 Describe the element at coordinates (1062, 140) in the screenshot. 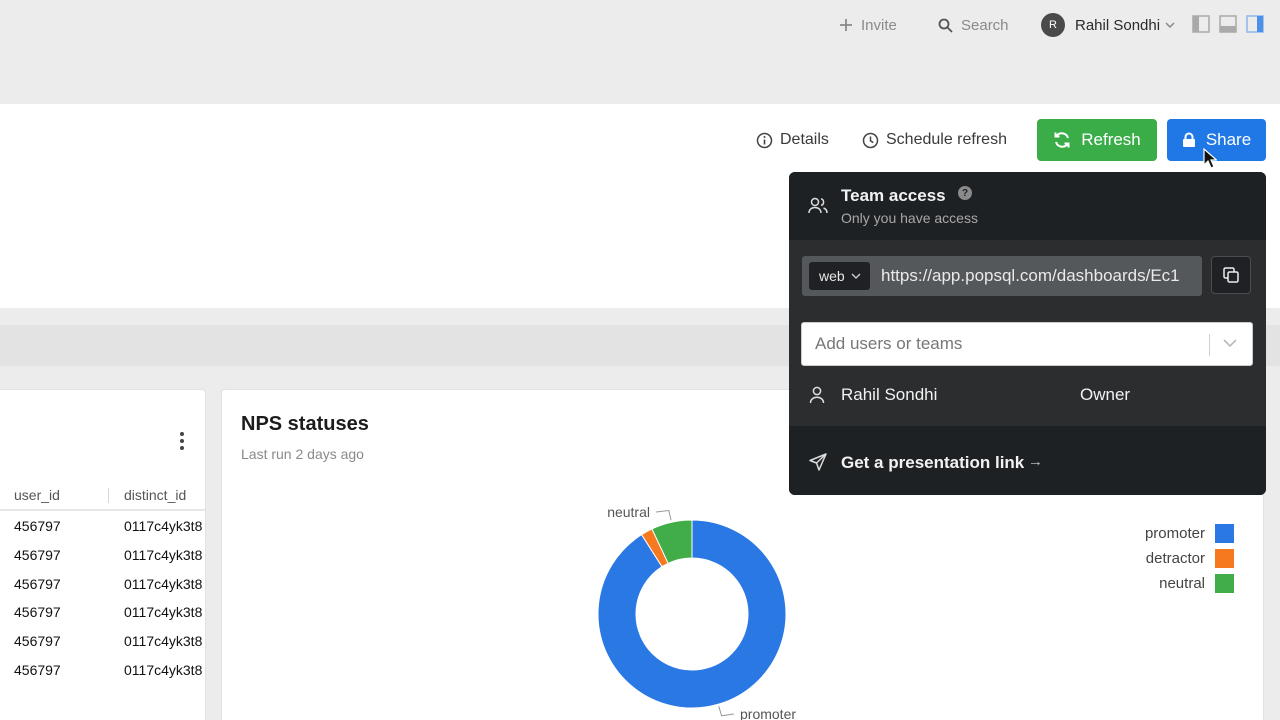

I see `refresh-icon` at that location.